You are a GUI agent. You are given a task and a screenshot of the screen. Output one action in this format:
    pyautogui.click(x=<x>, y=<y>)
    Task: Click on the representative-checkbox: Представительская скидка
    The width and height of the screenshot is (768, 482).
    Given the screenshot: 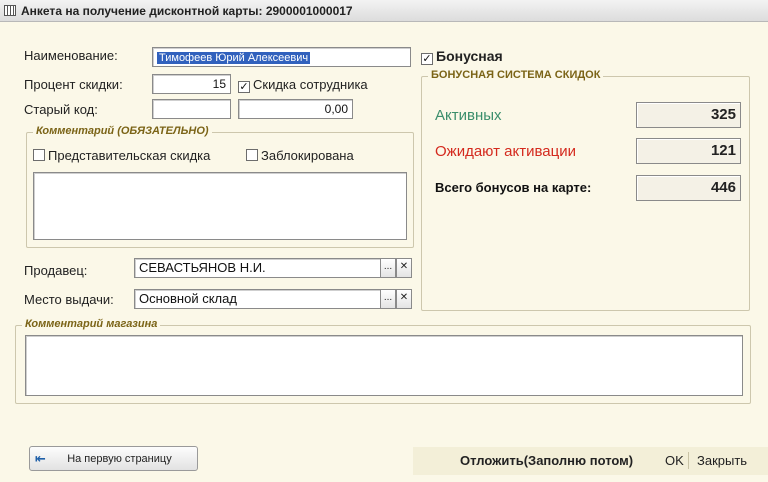 What is the action you would take?
    pyautogui.click(x=121, y=155)
    